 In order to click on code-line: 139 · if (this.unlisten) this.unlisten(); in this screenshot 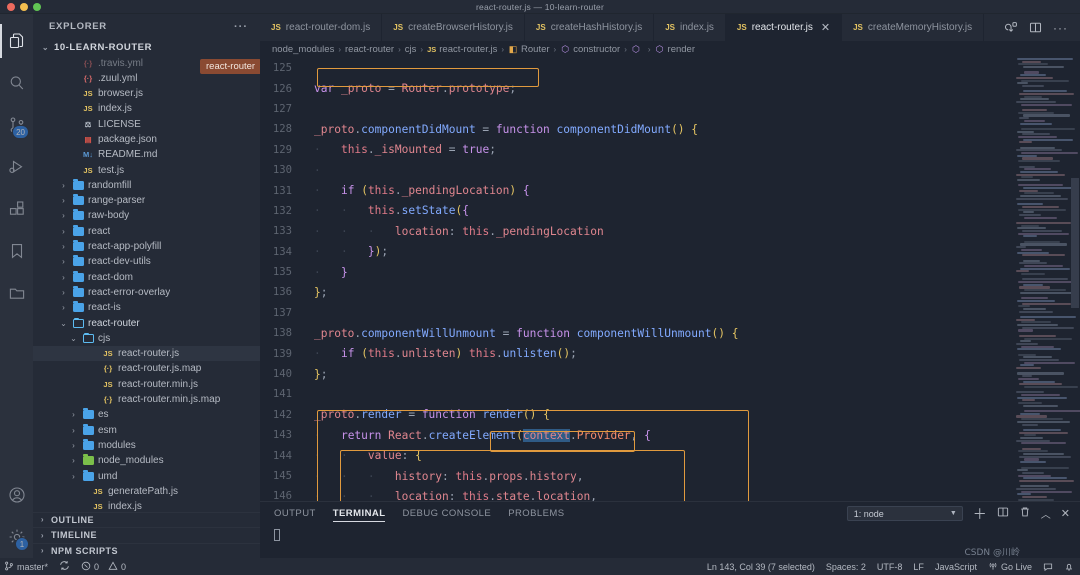, I will do `click(637, 353)`.